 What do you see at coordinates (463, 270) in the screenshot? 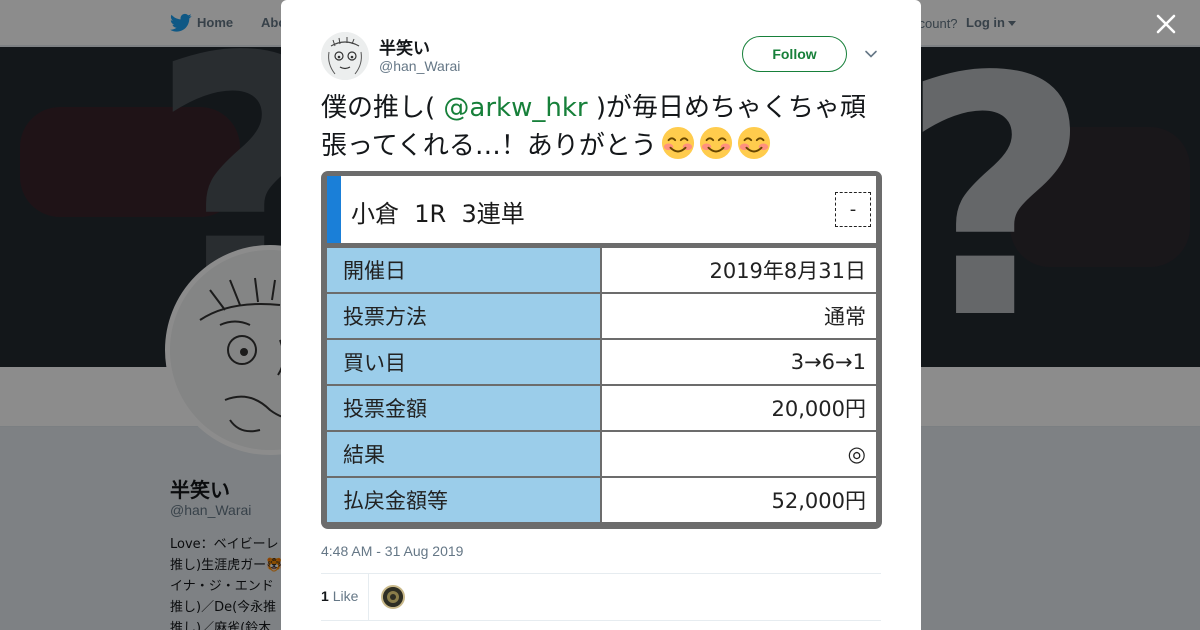
I see `row-label: 開催日` at bounding box center [463, 270].